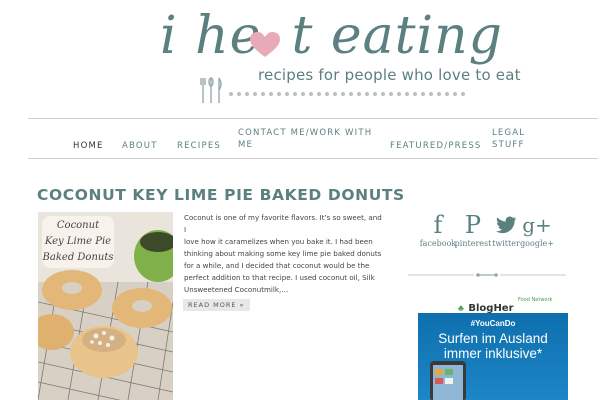 Image resolution: width=600 pixels, height=400 pixels. I want to click on nav-item-featured-press: FEATURED/PRESS, so click(436, 146).